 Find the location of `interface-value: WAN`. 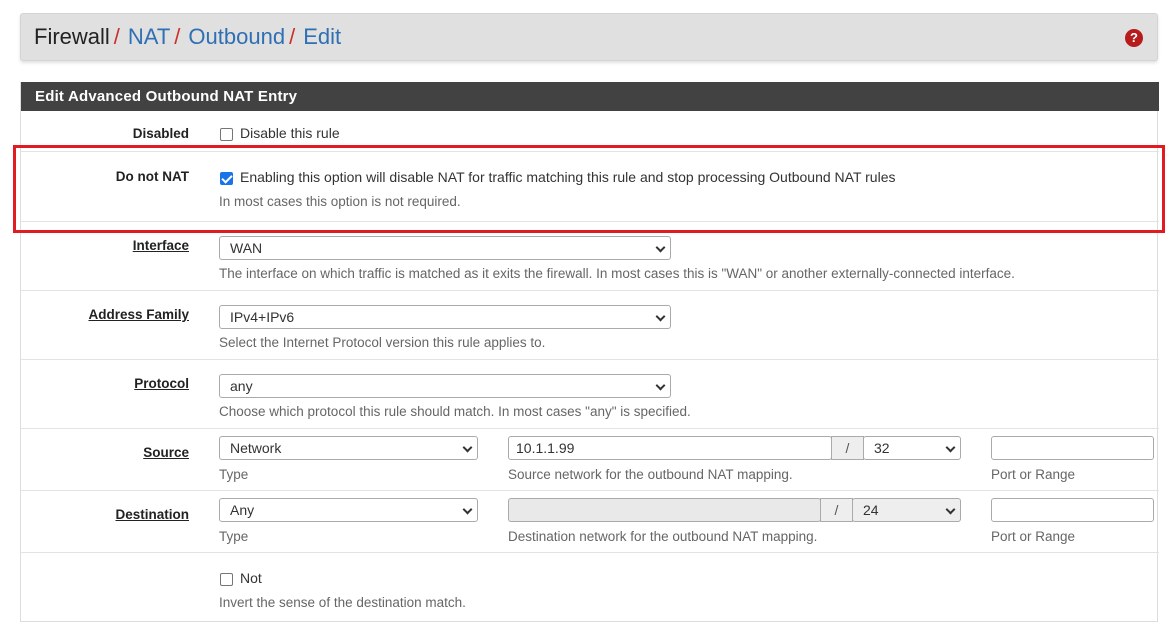

interface-value: WAN is located at coordinates (246, 248).